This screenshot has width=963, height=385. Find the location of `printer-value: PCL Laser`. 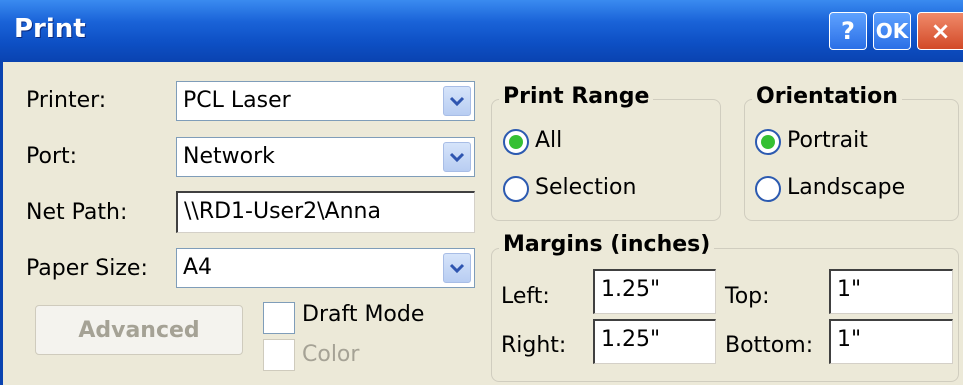

printer-value: PCL Laser is located at coordinates (237, 100).